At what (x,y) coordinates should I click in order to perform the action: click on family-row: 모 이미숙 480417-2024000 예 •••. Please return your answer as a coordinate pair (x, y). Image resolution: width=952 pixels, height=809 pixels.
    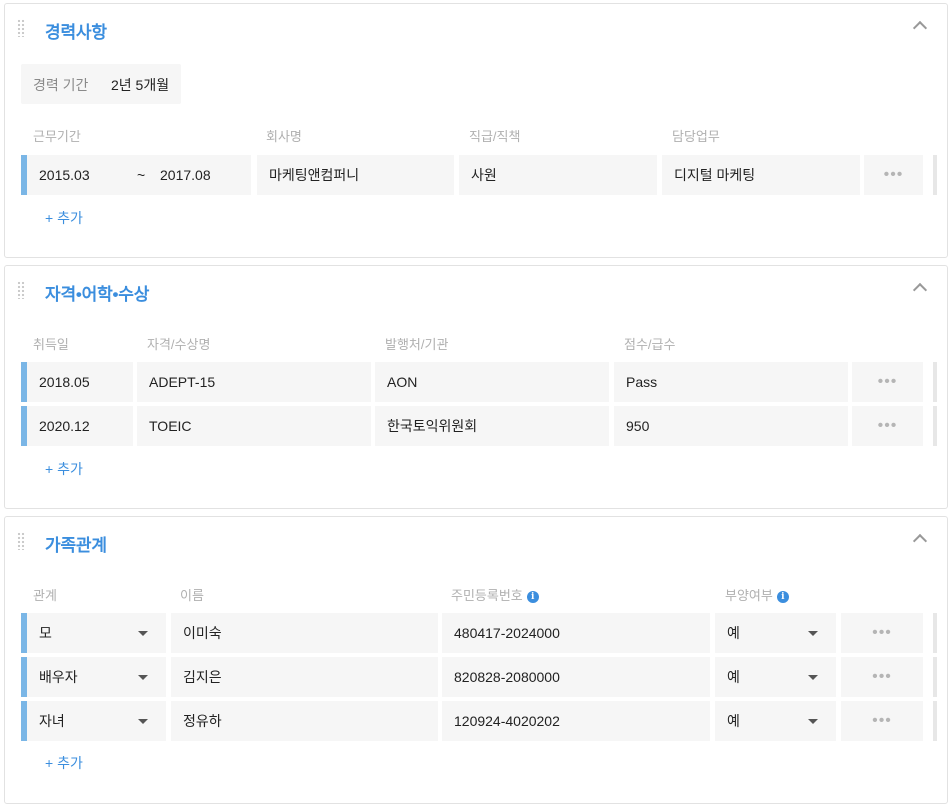
    Looking at the image, I should click on (479, 633).